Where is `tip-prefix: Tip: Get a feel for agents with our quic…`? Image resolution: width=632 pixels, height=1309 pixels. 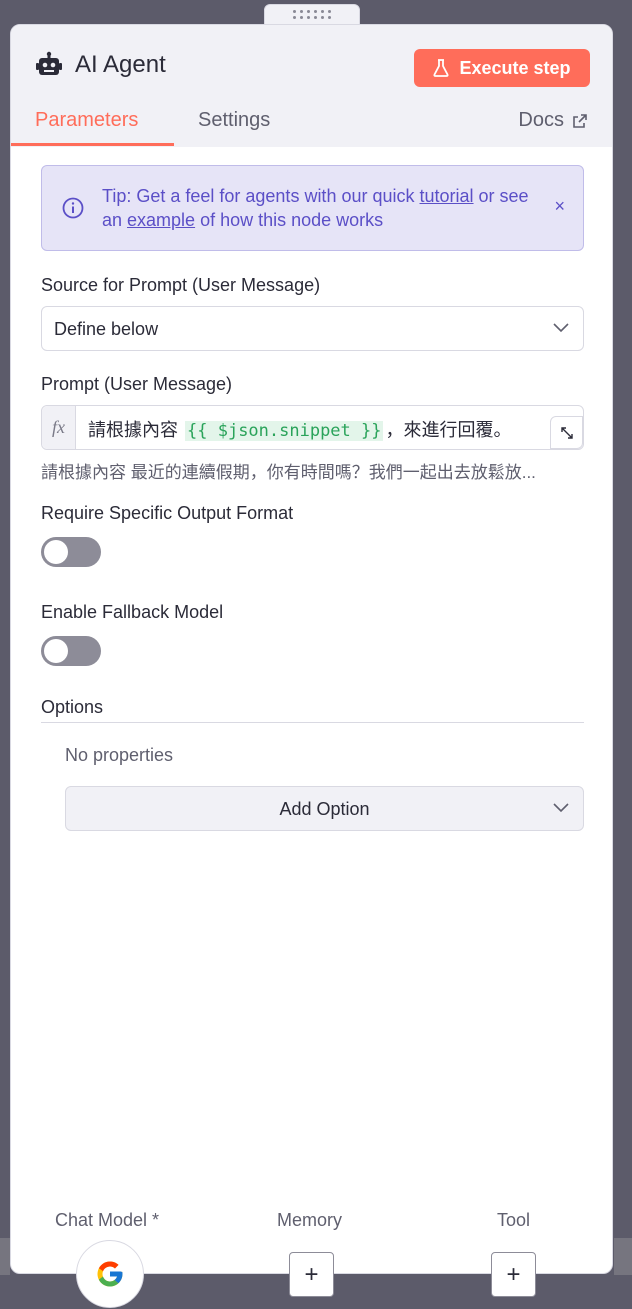 tip-prefix: Tip: Get a feel for agents with our quic… is located at coordinates (261, 196).